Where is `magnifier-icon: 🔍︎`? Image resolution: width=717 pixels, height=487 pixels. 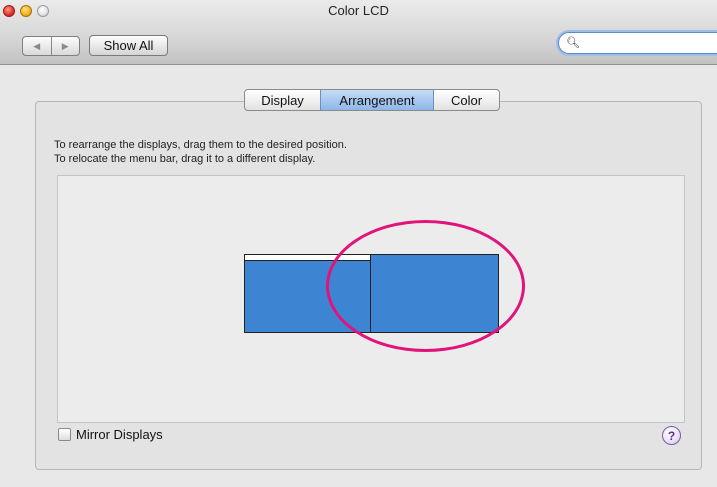 magnifier-icon: 🔍︎ is located at coordinates (573, 43).